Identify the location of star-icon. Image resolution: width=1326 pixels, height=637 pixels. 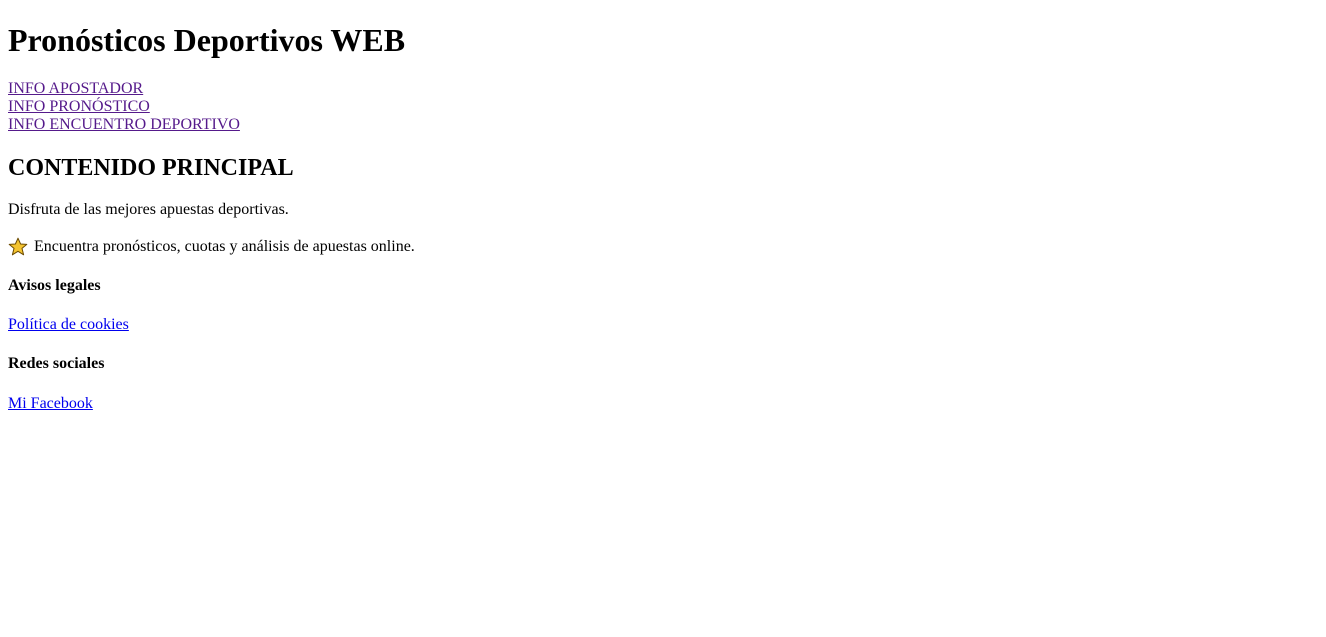
(18, 247).